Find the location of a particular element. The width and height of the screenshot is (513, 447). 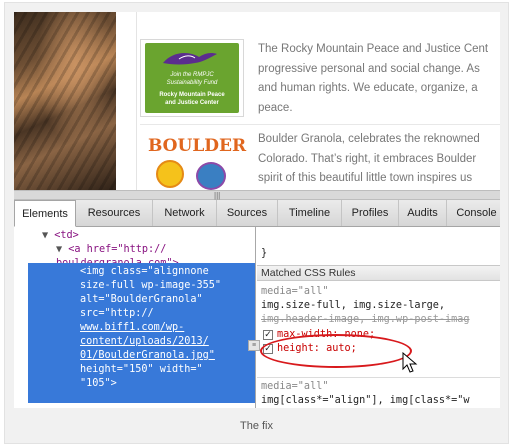

property-checkbox: ✓ is located at coordinates (268, 335).